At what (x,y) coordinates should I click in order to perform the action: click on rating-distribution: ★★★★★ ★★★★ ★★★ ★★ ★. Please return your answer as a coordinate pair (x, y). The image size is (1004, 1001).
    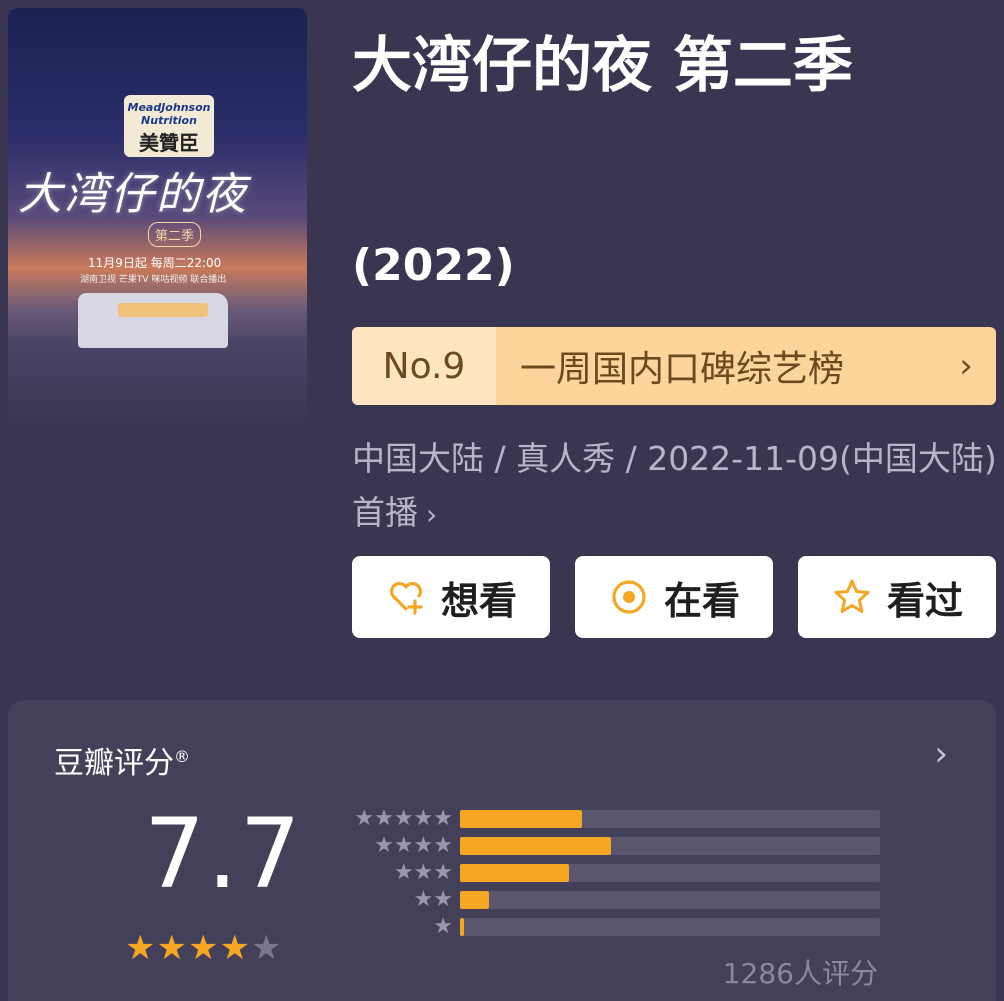
    Looking at the image, I should click on (610, 875).